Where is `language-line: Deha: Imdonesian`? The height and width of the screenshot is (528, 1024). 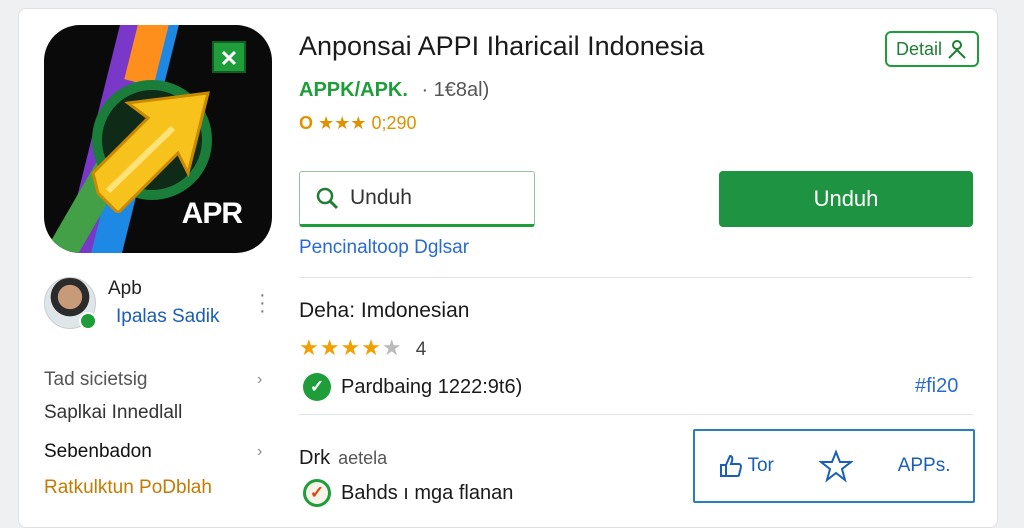
language-line: Deha: Imdonesian is located at coordinates (384, 310).